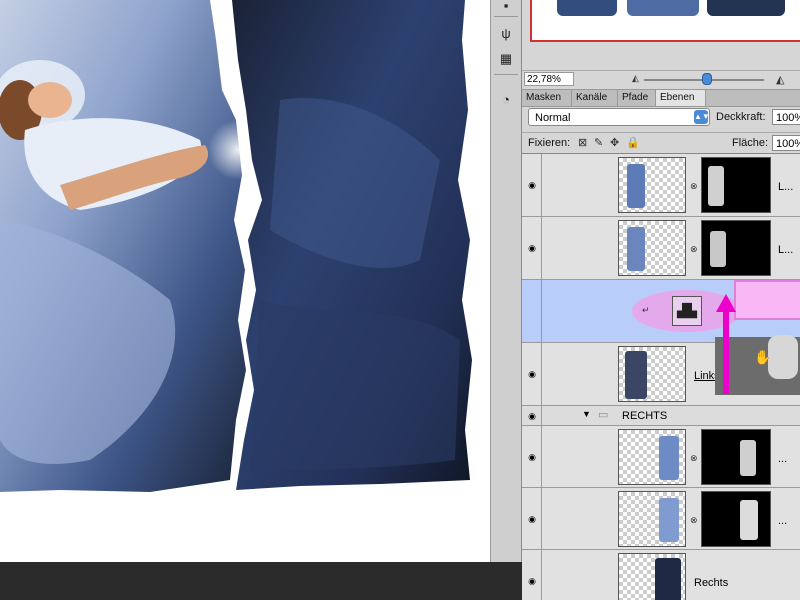 The image size is (800, 600). I want to click on tab-kanaele: Kanäle, so click(595, 98).